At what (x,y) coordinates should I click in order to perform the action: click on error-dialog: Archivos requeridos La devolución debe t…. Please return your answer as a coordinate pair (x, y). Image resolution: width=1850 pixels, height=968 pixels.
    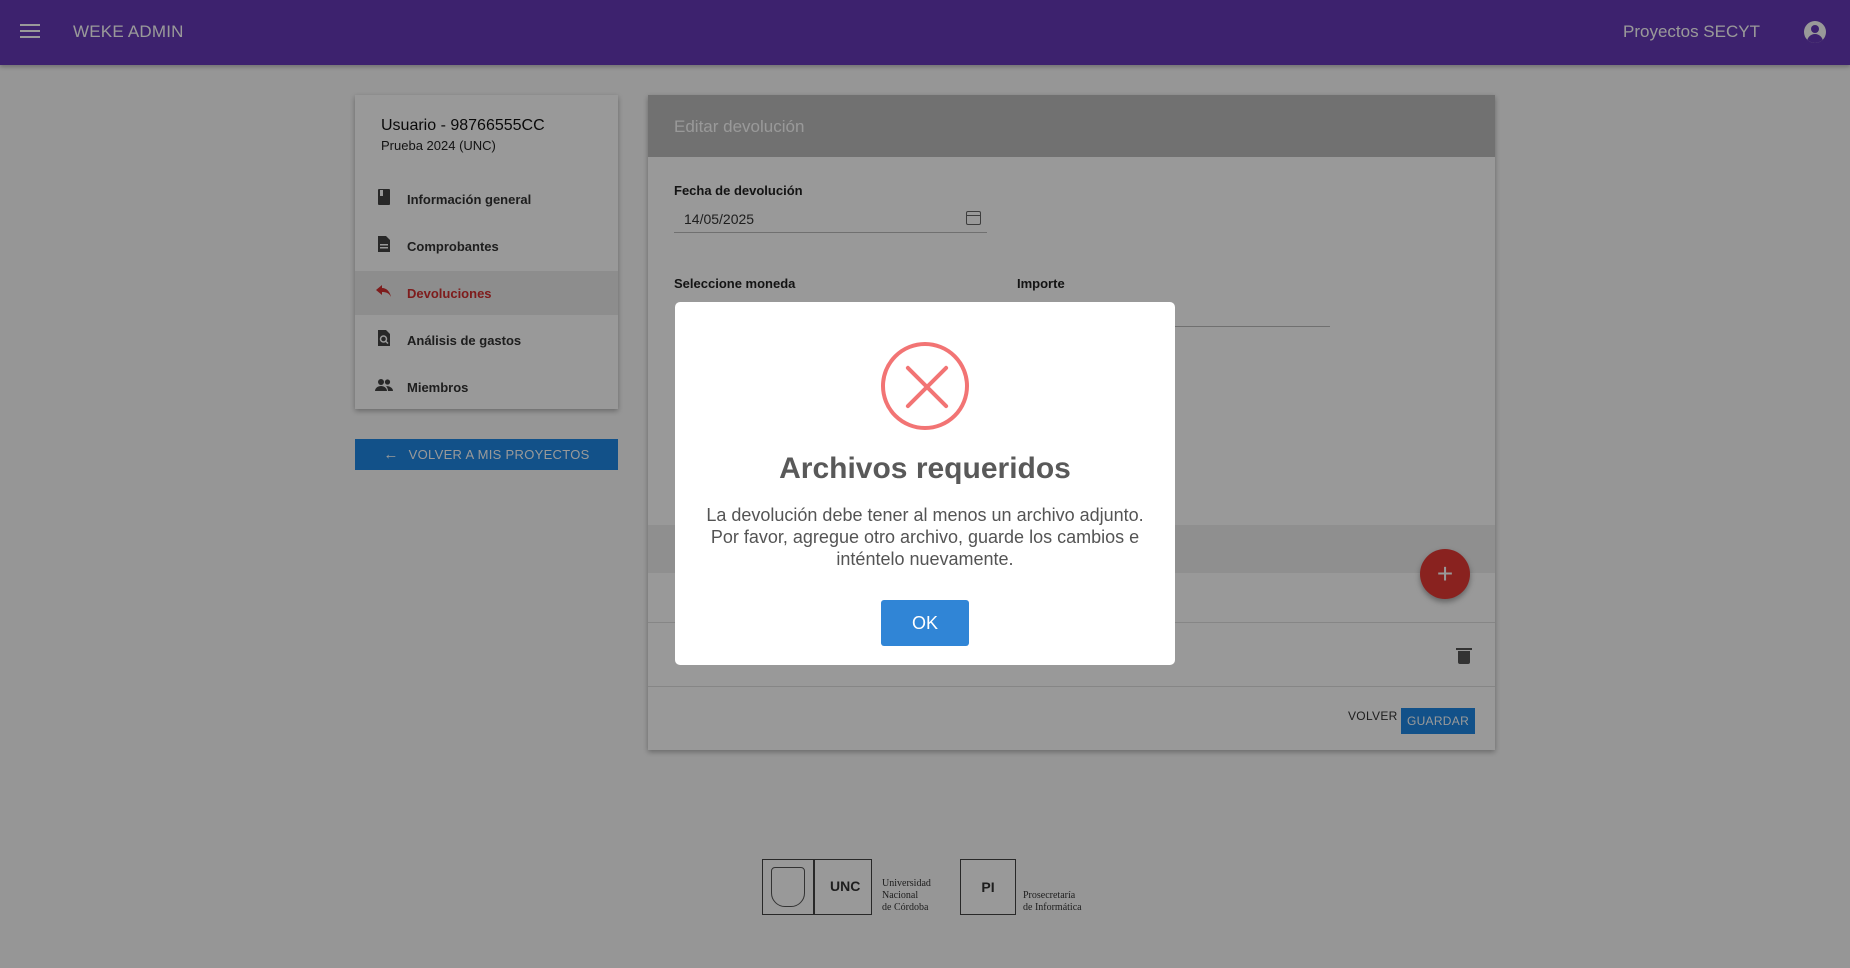
    Looking at the image, I should click on (925, 483).